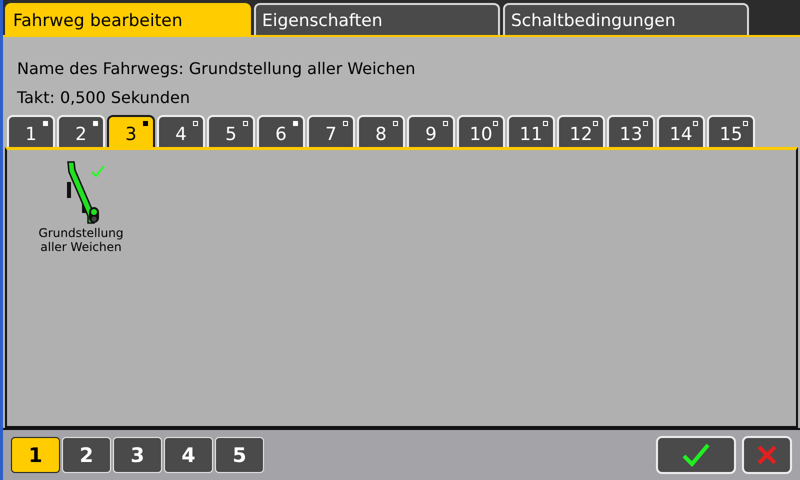  I want to click on confirm-button, so click(696, 455).